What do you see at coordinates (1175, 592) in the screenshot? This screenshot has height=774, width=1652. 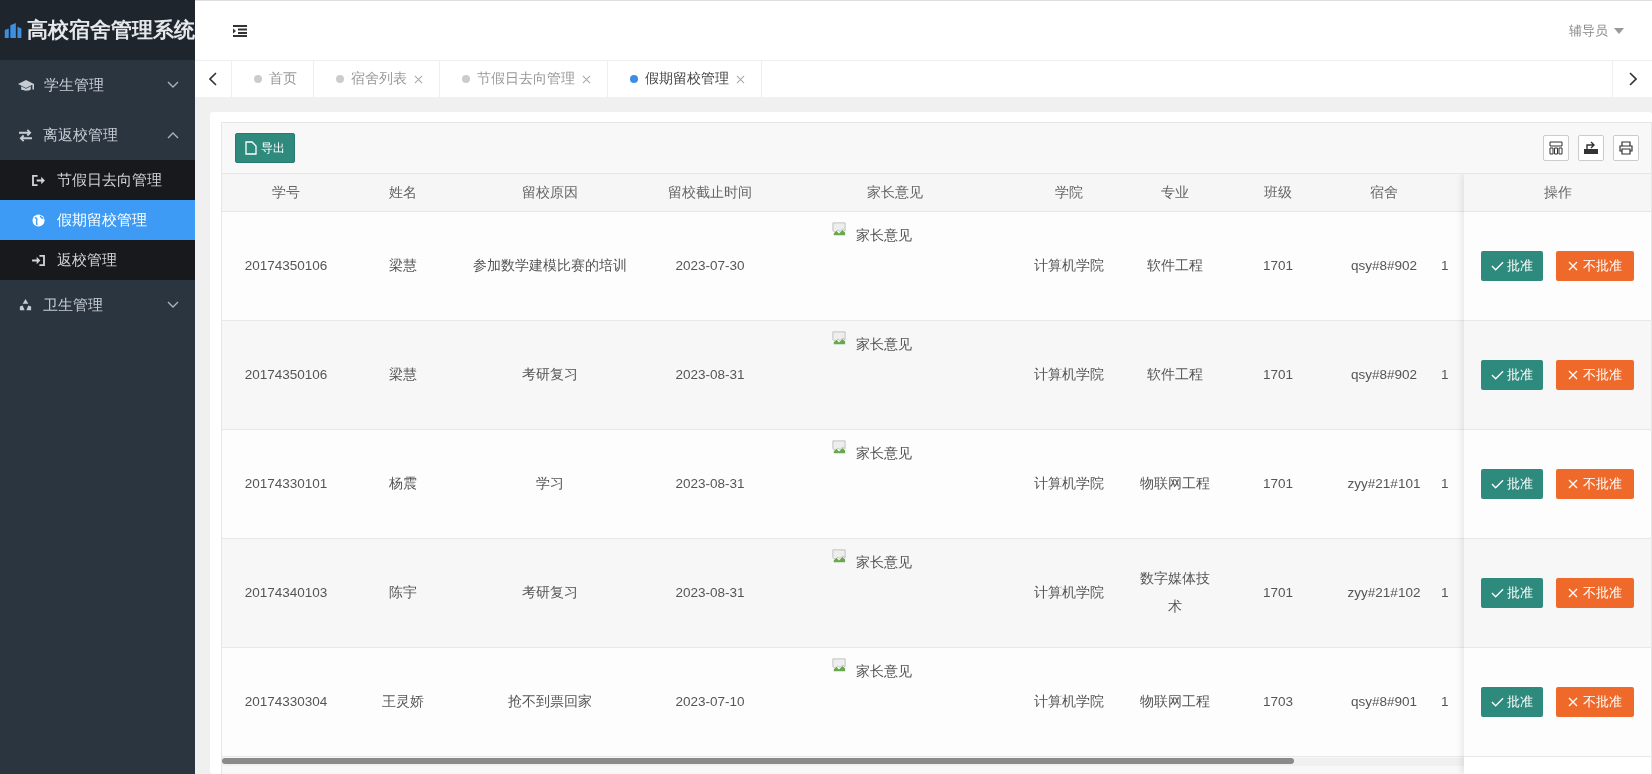 I see `table-cell: 数字媒体技术` at bounding box center [1175, 592].